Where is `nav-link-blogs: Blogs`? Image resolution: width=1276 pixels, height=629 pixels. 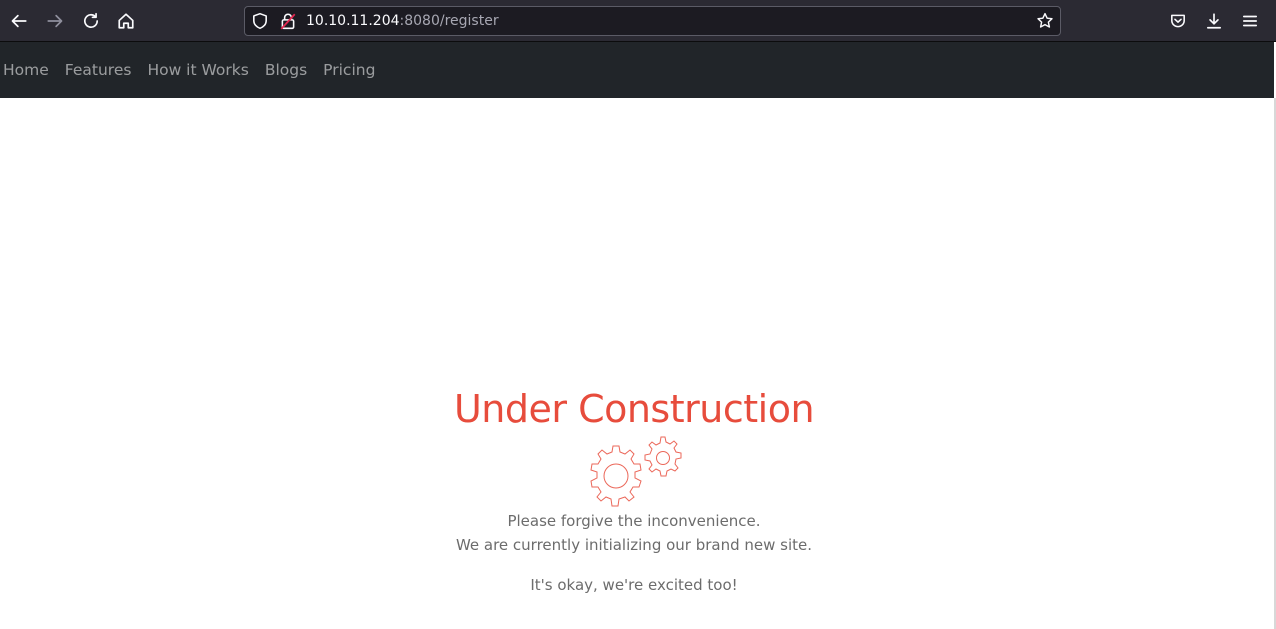 nav-link-blogs: Blogs is located at coordinates (286, 70).